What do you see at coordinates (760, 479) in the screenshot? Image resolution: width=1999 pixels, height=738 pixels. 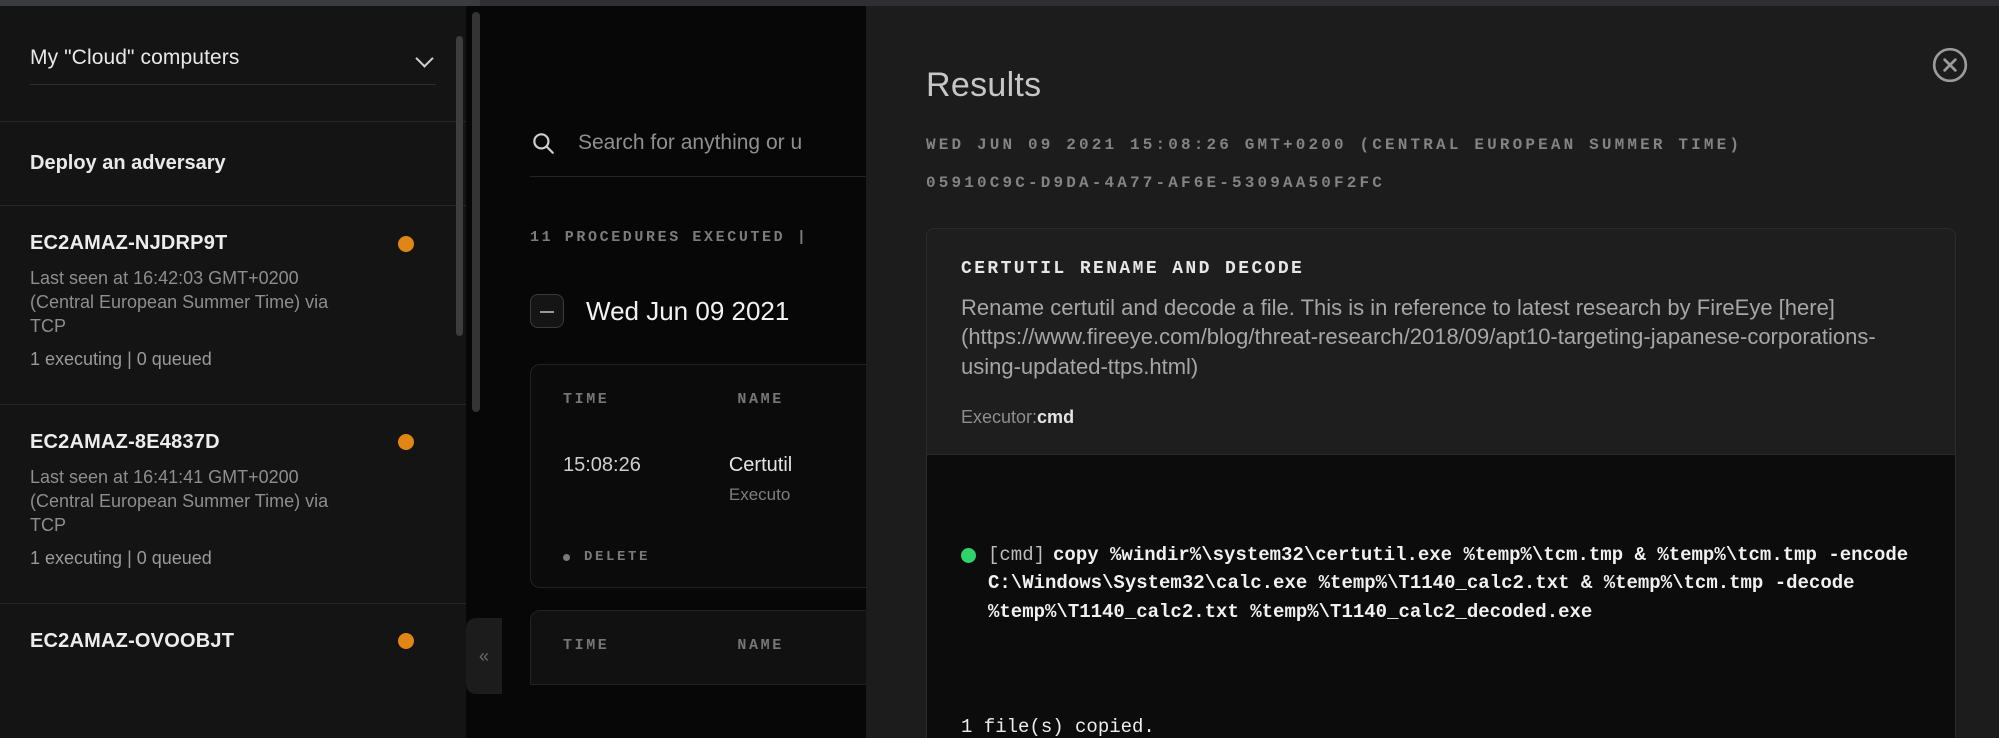 I see `procedure-name-cell: Certutil Executo` at bounding box center [760, 479].